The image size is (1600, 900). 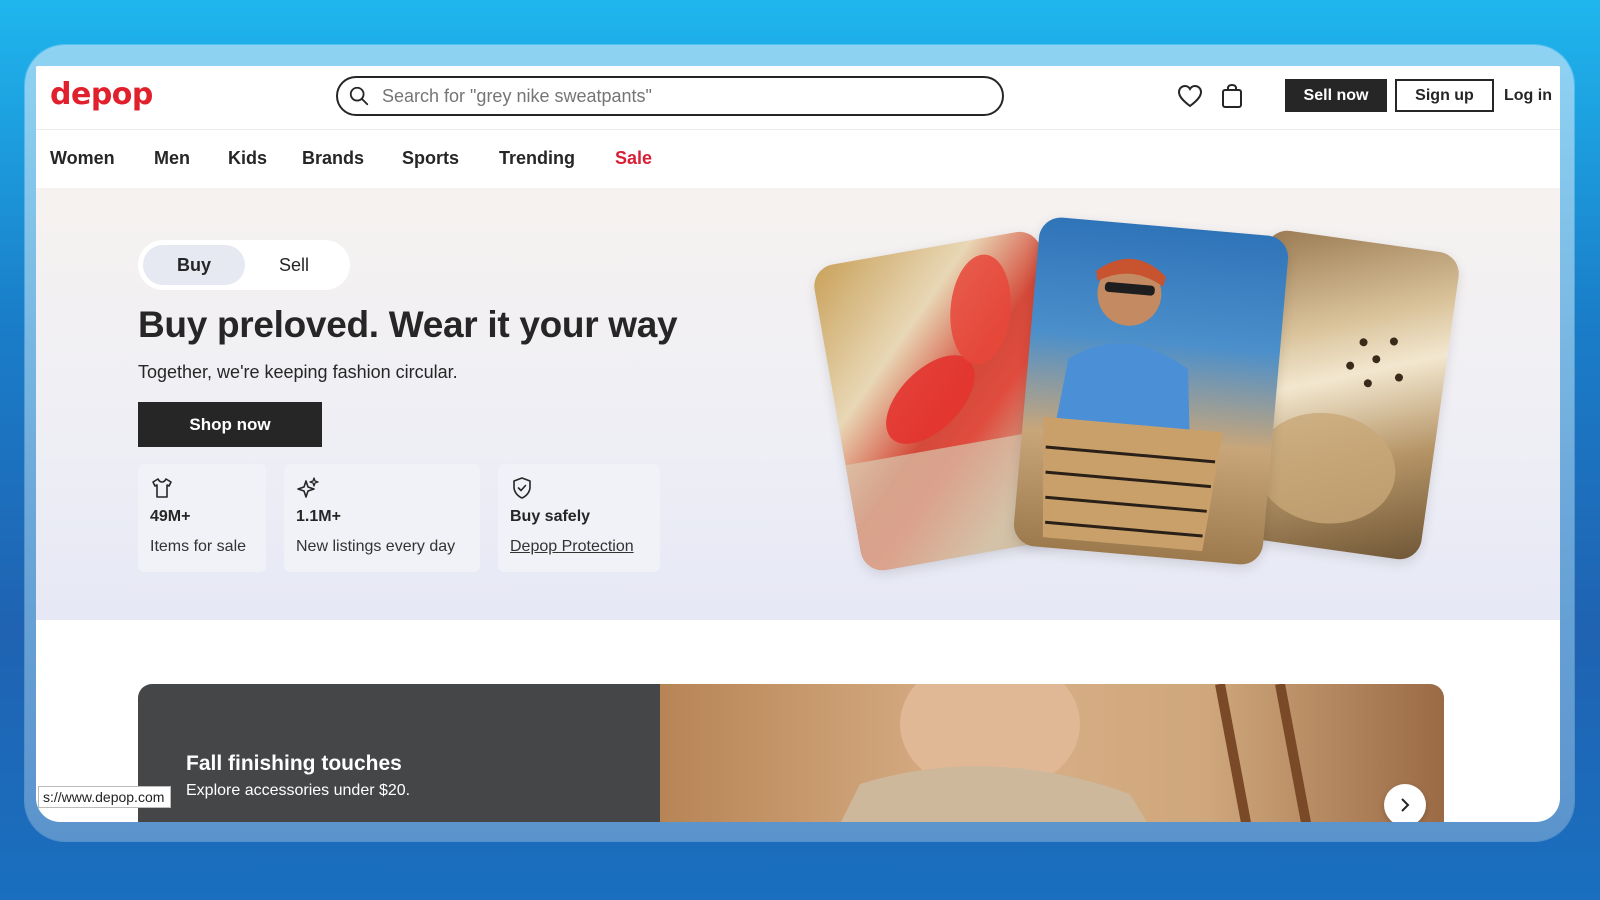 I want to click on site-header: depop Sell now Sign up Log in, so click(x=798, y=98).